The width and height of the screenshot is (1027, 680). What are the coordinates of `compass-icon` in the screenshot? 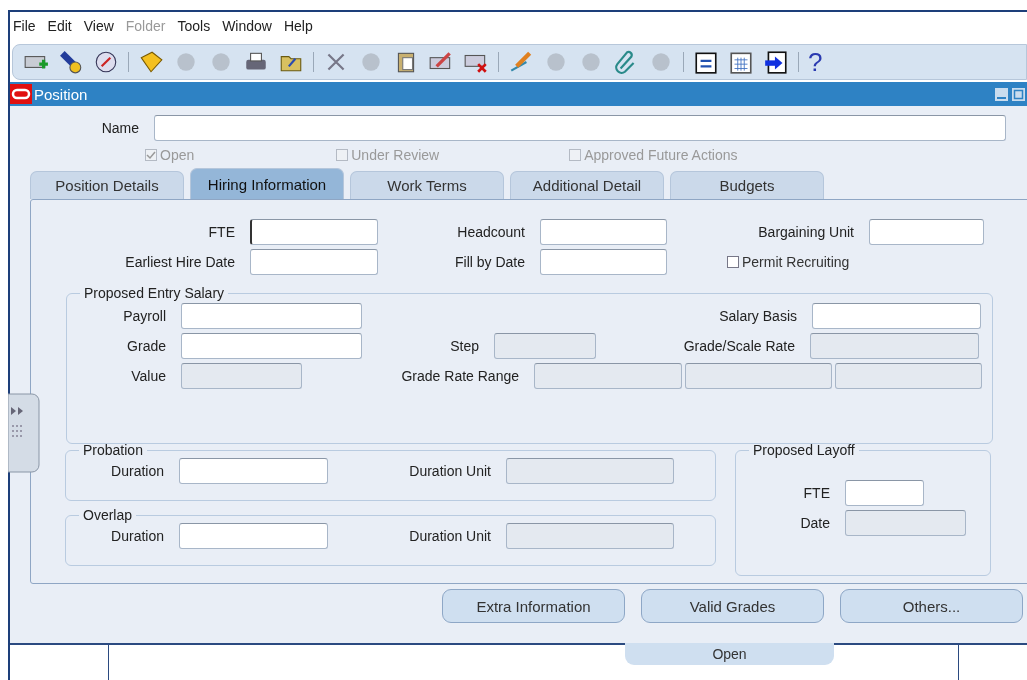 It's located at (106, 62).